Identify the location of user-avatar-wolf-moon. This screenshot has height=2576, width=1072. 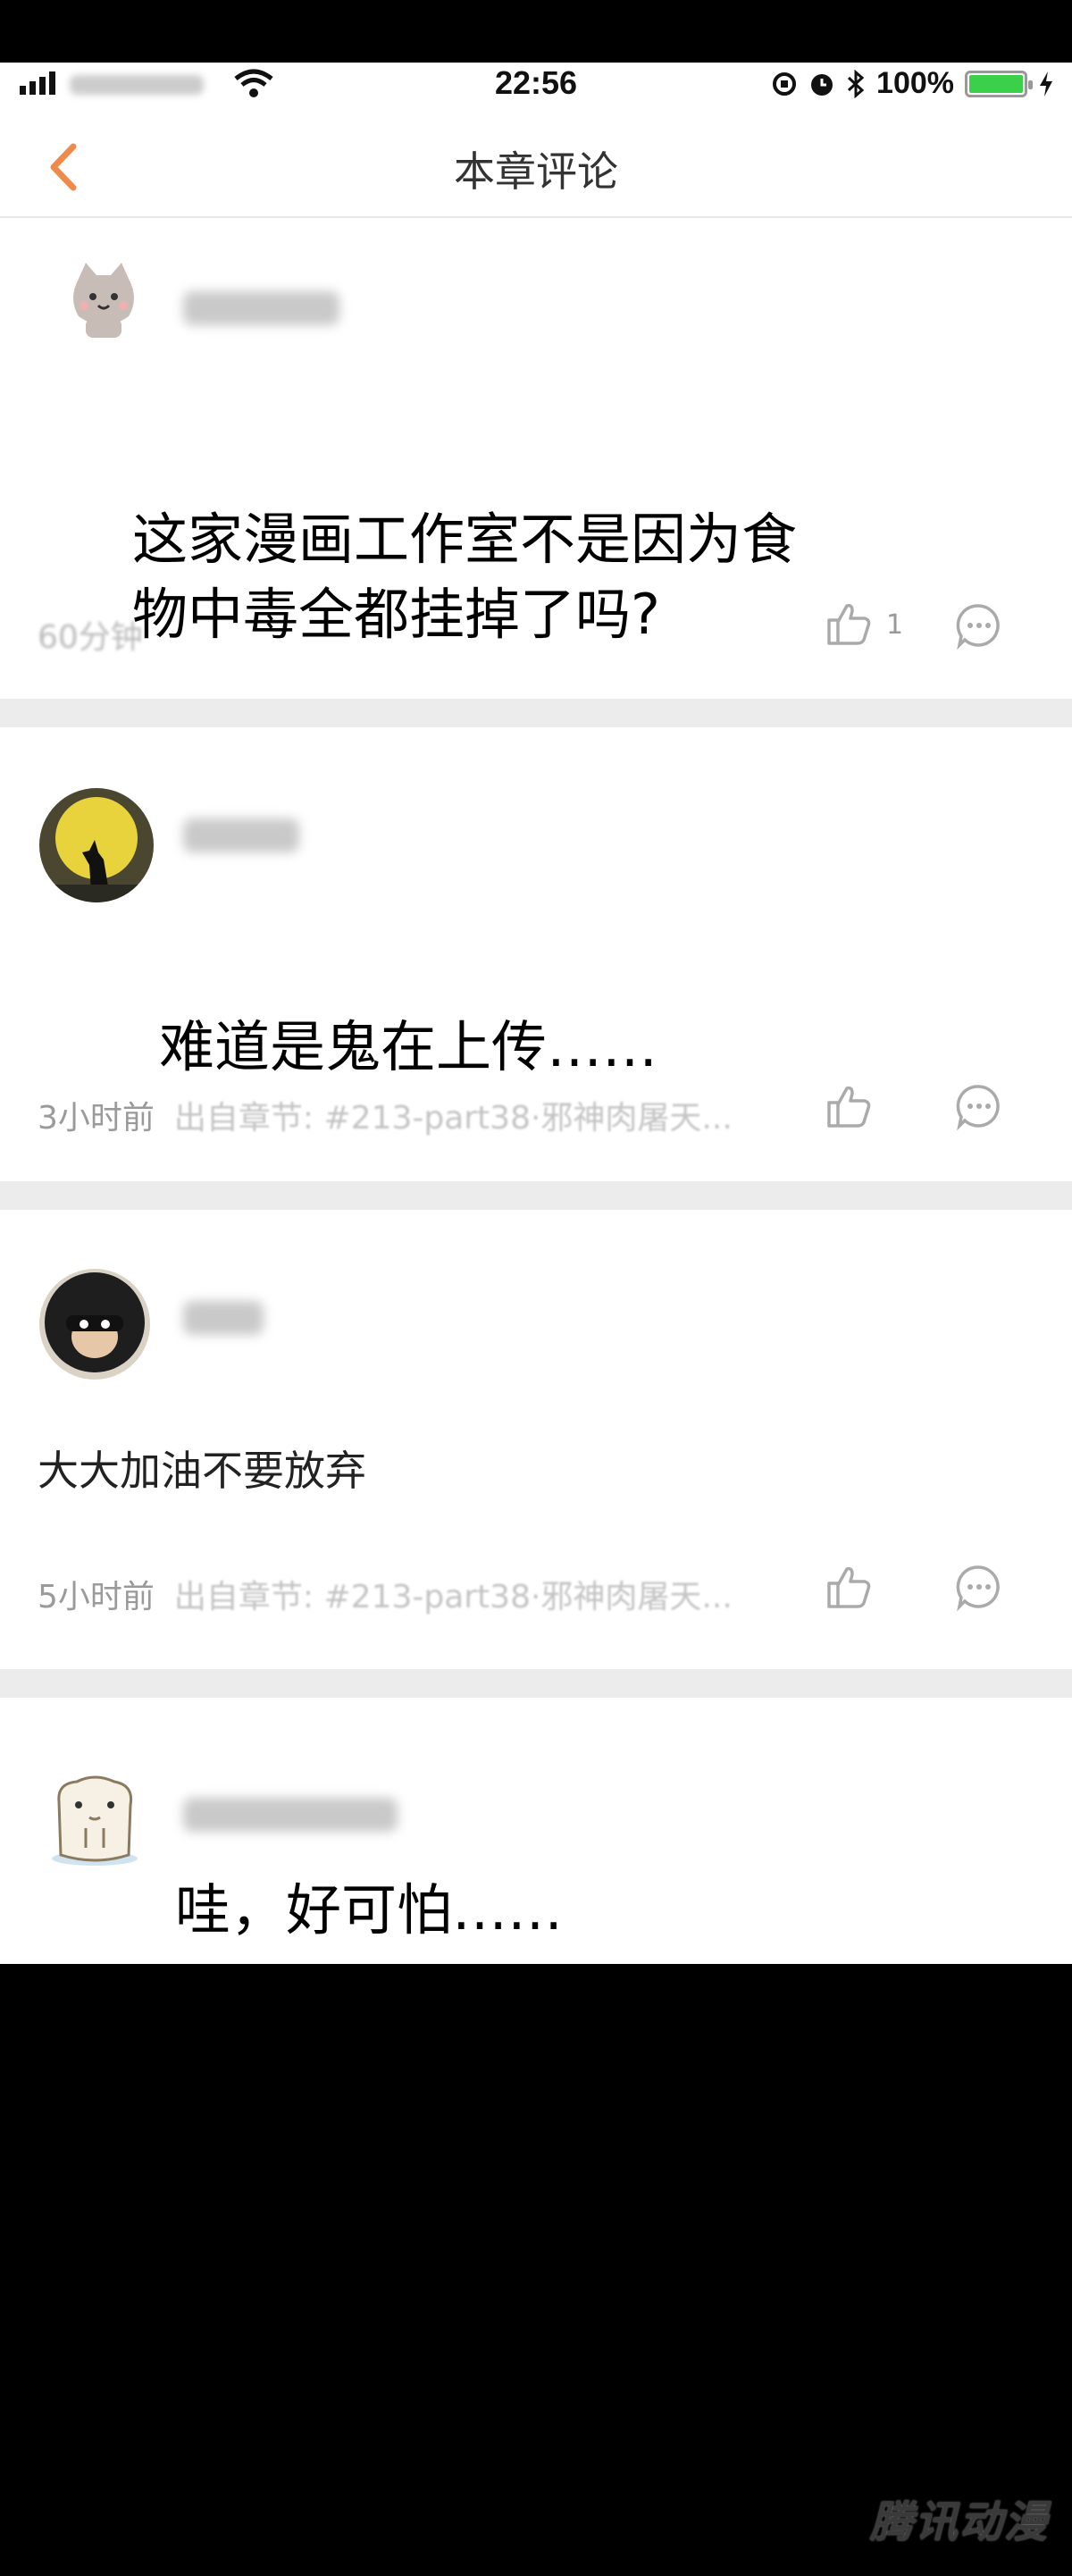
(96, 845).